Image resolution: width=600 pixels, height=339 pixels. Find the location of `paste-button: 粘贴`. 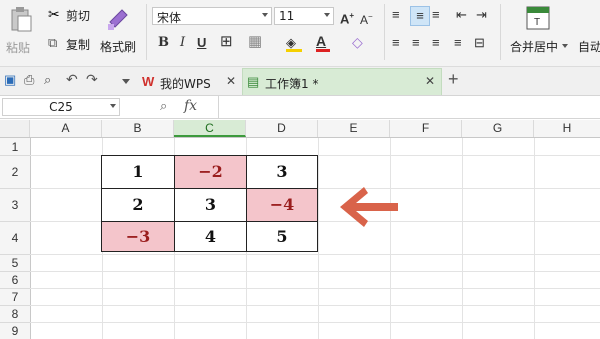

paste-button: 粘贴 is located at coordinates (22, 32).